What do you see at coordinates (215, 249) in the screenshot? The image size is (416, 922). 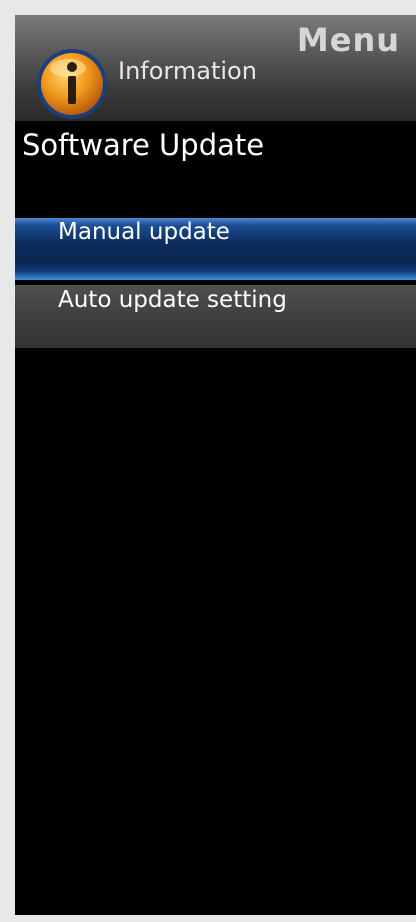 I see `menu-item-manual-update: Manual update` at bounding box center [215, 249].